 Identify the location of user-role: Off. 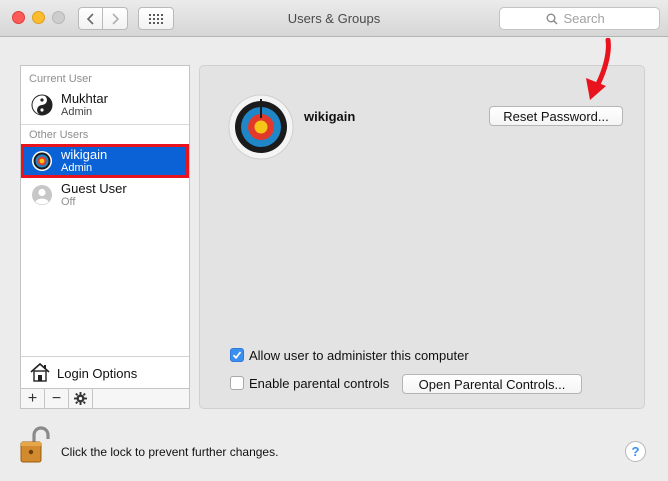
(68, 202).